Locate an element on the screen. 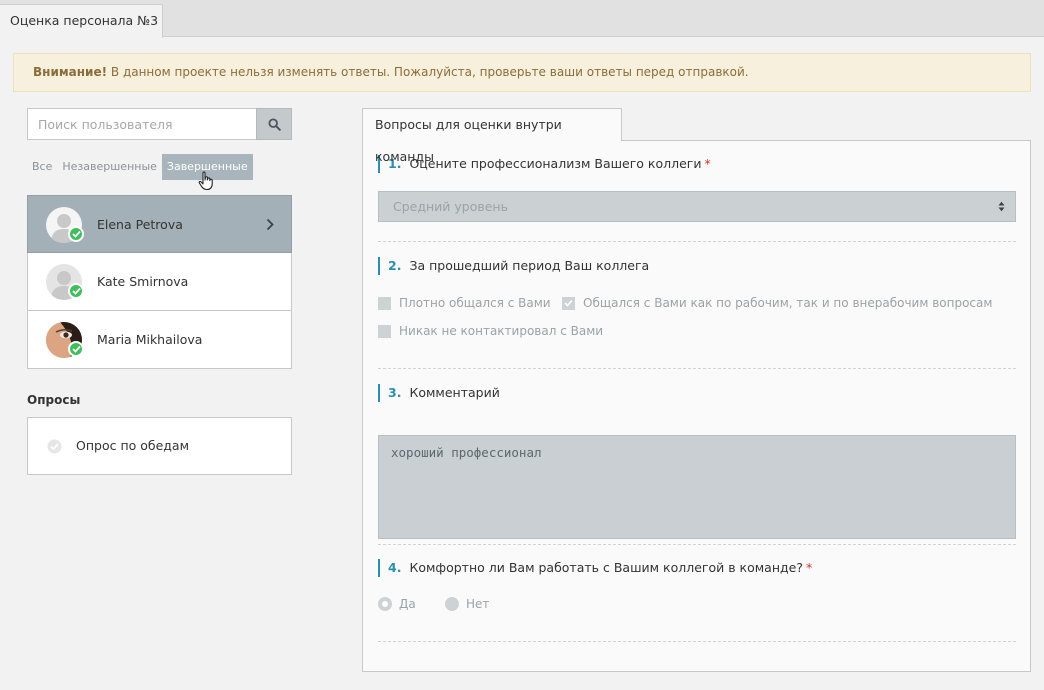  select-arrows-icon is located at coordinates (1001, 206).